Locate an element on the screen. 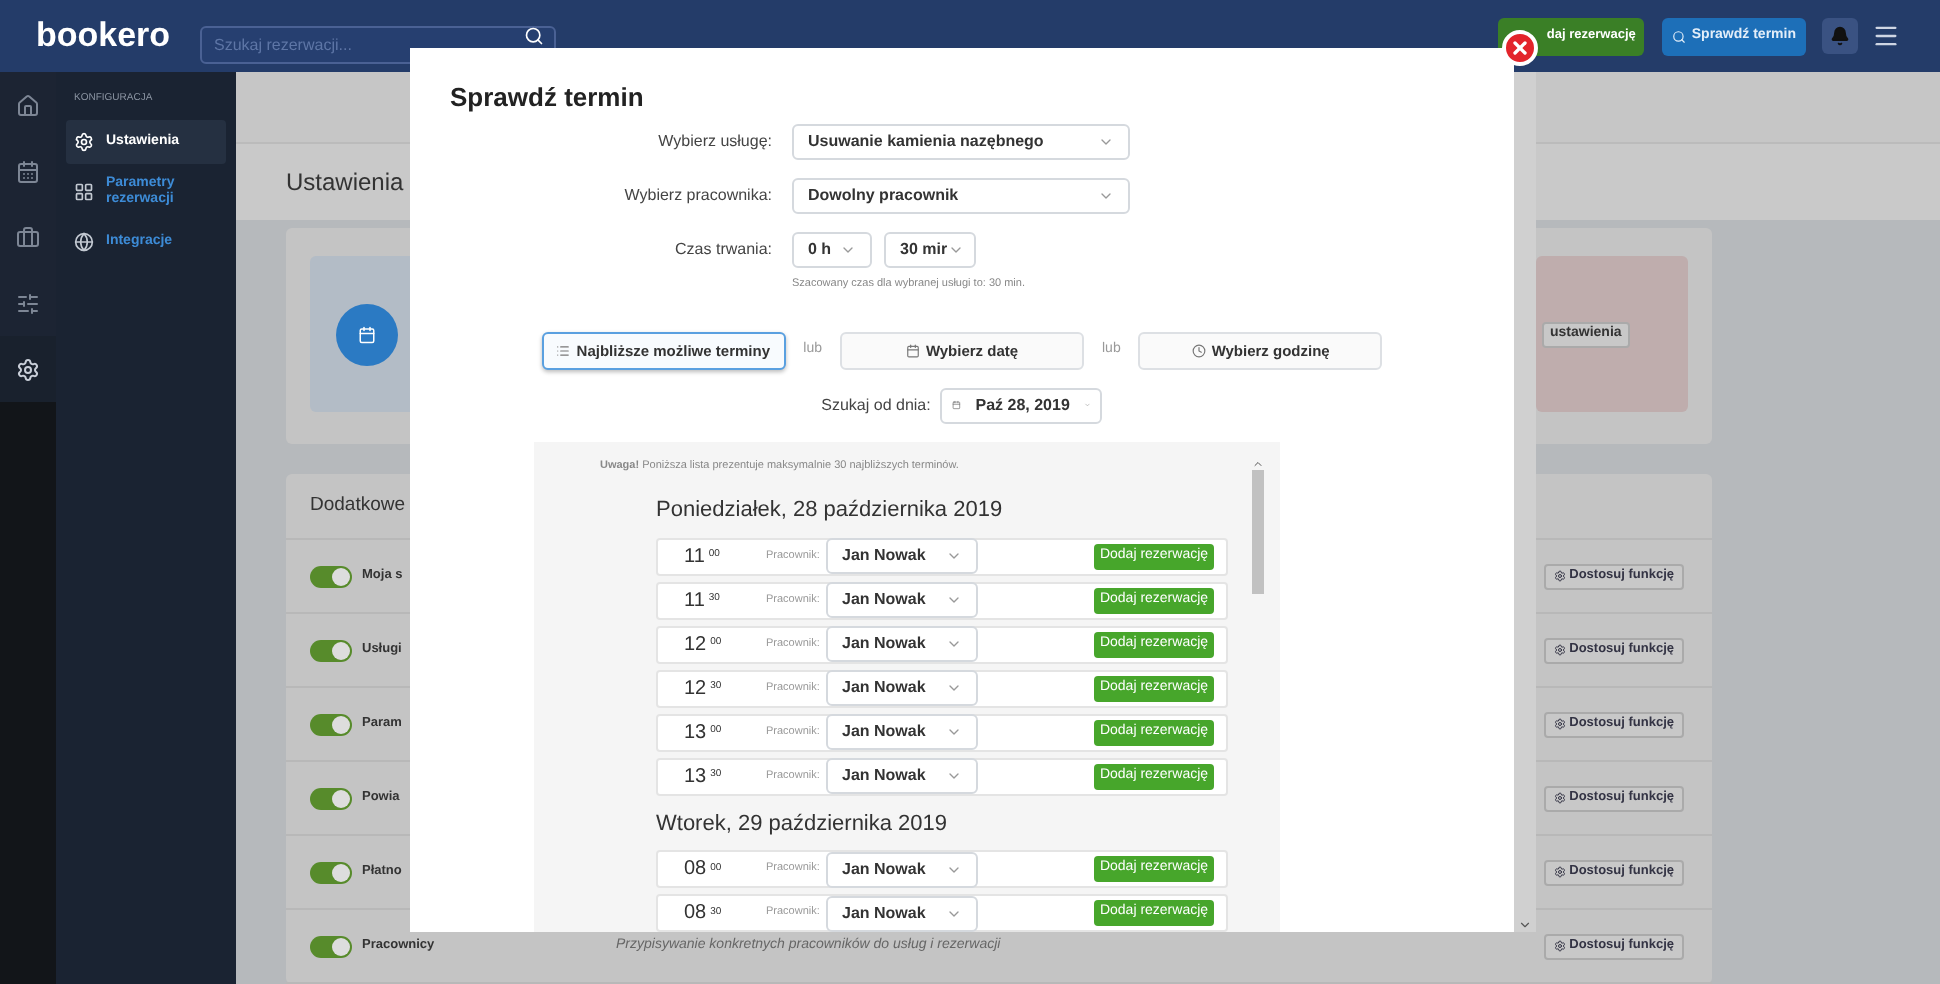  day-heading: Poniedziałek, 28 października 2019 is located at coordinates (830, 511).